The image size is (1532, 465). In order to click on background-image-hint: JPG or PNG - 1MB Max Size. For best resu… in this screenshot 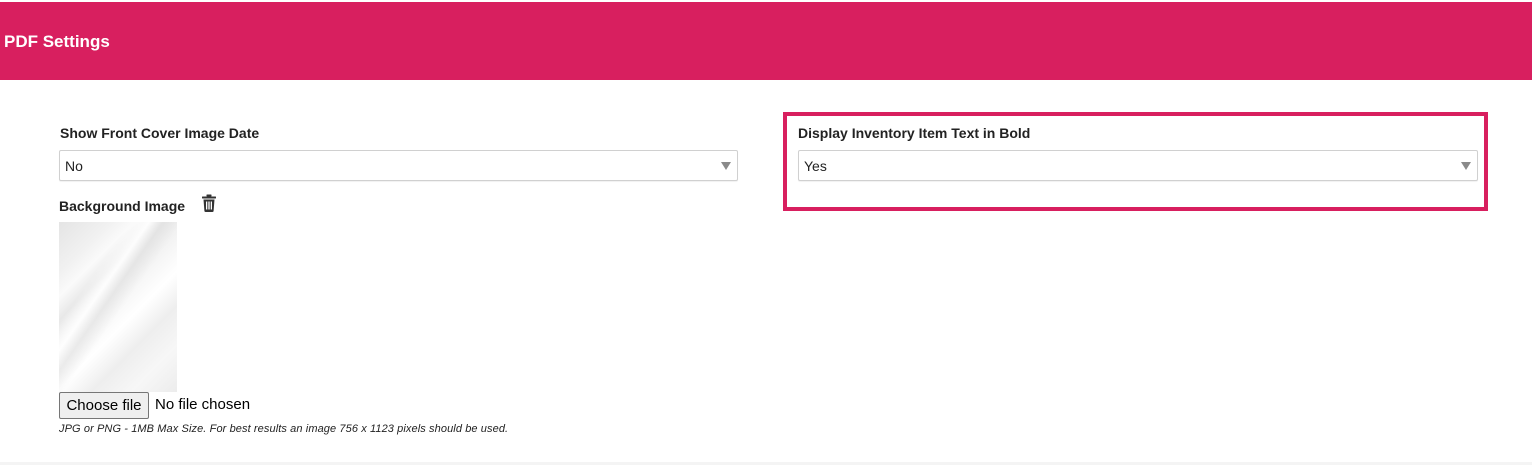, I will do `click(284, 429)`.